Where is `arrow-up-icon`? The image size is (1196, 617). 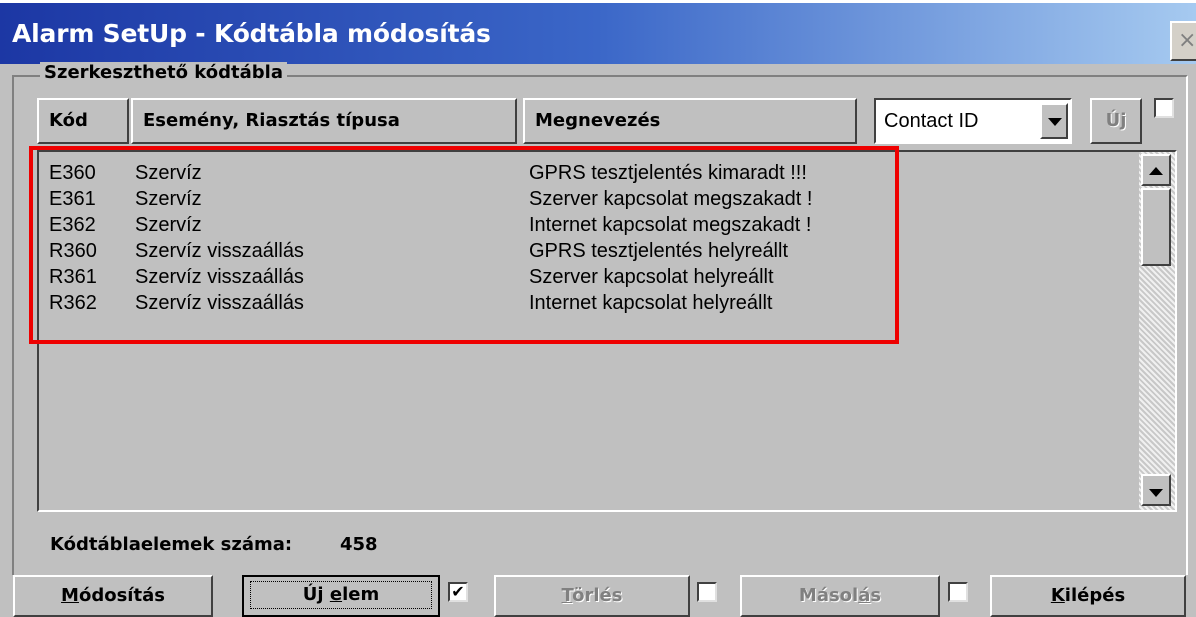
arrow-up-icon is located at coordinates (1156, 171).